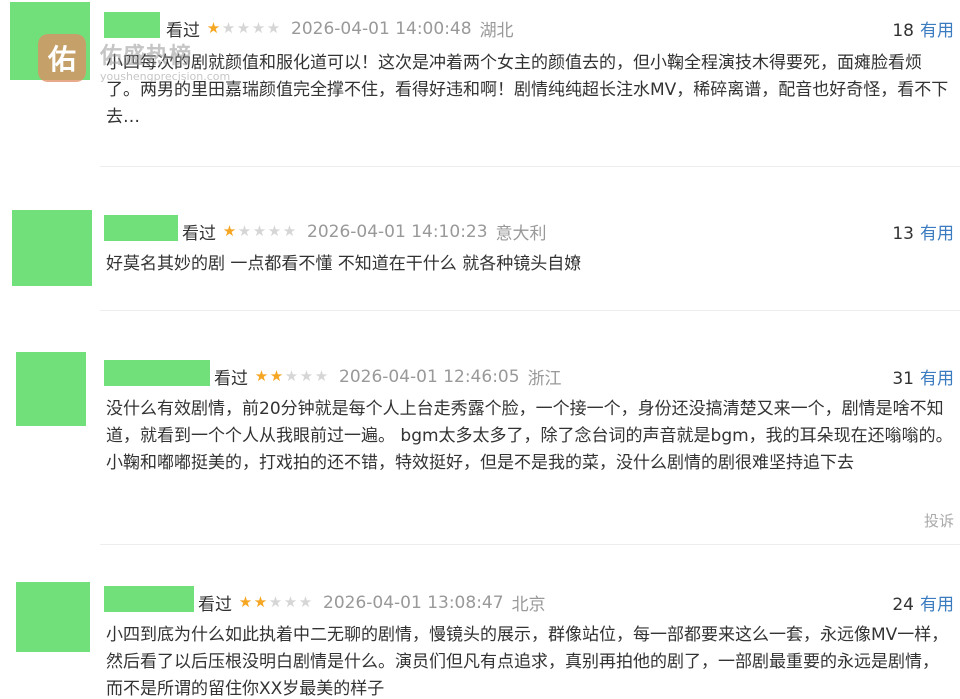  I want to click on useful-vote-button: 24 有用, so click(923, 602).